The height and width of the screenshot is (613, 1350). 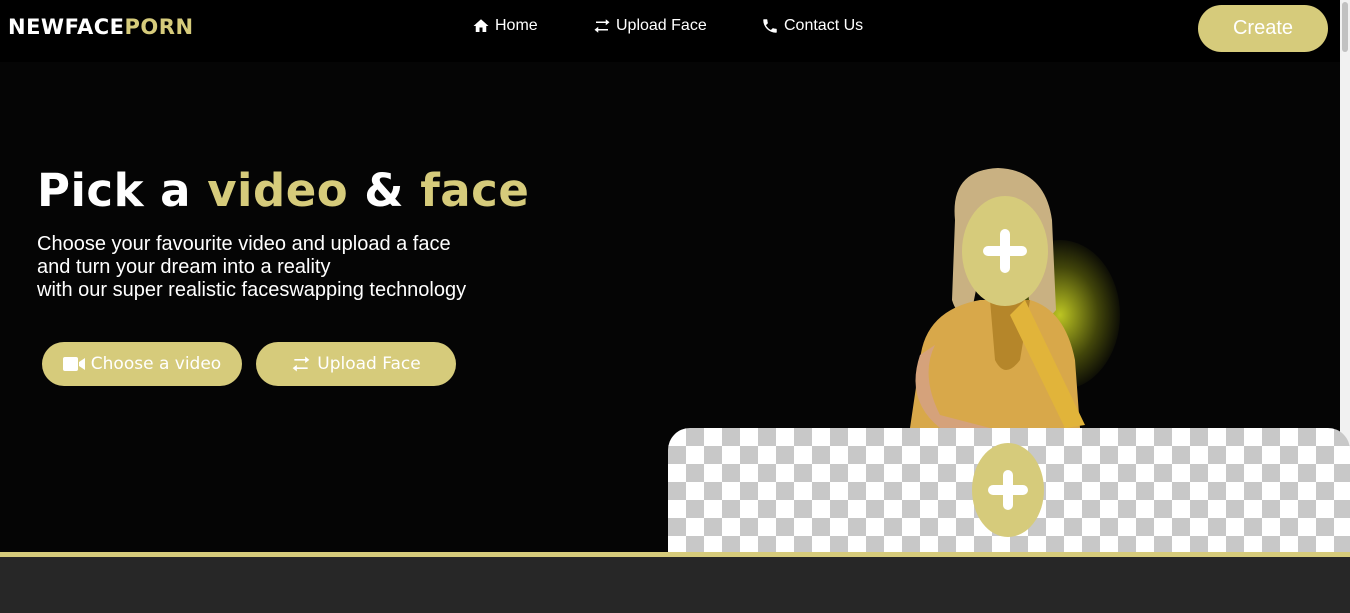 I want to click on choose-video-button: Choose a video, so click(x=142, y=364).